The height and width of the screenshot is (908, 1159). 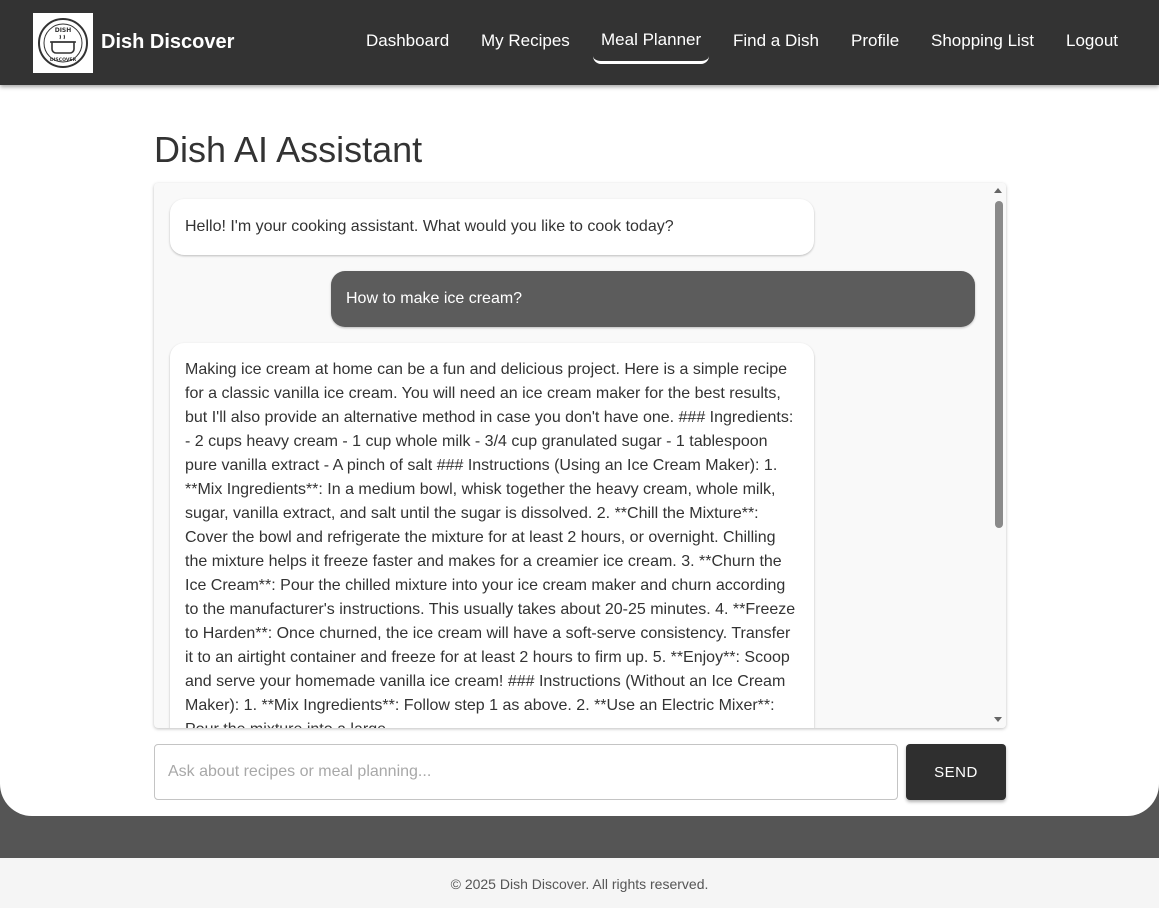 What do you see at coordinates (63, 60) in the screenshot?
I see `svg-text: DISCOVER` at bounding box center [63, 60].